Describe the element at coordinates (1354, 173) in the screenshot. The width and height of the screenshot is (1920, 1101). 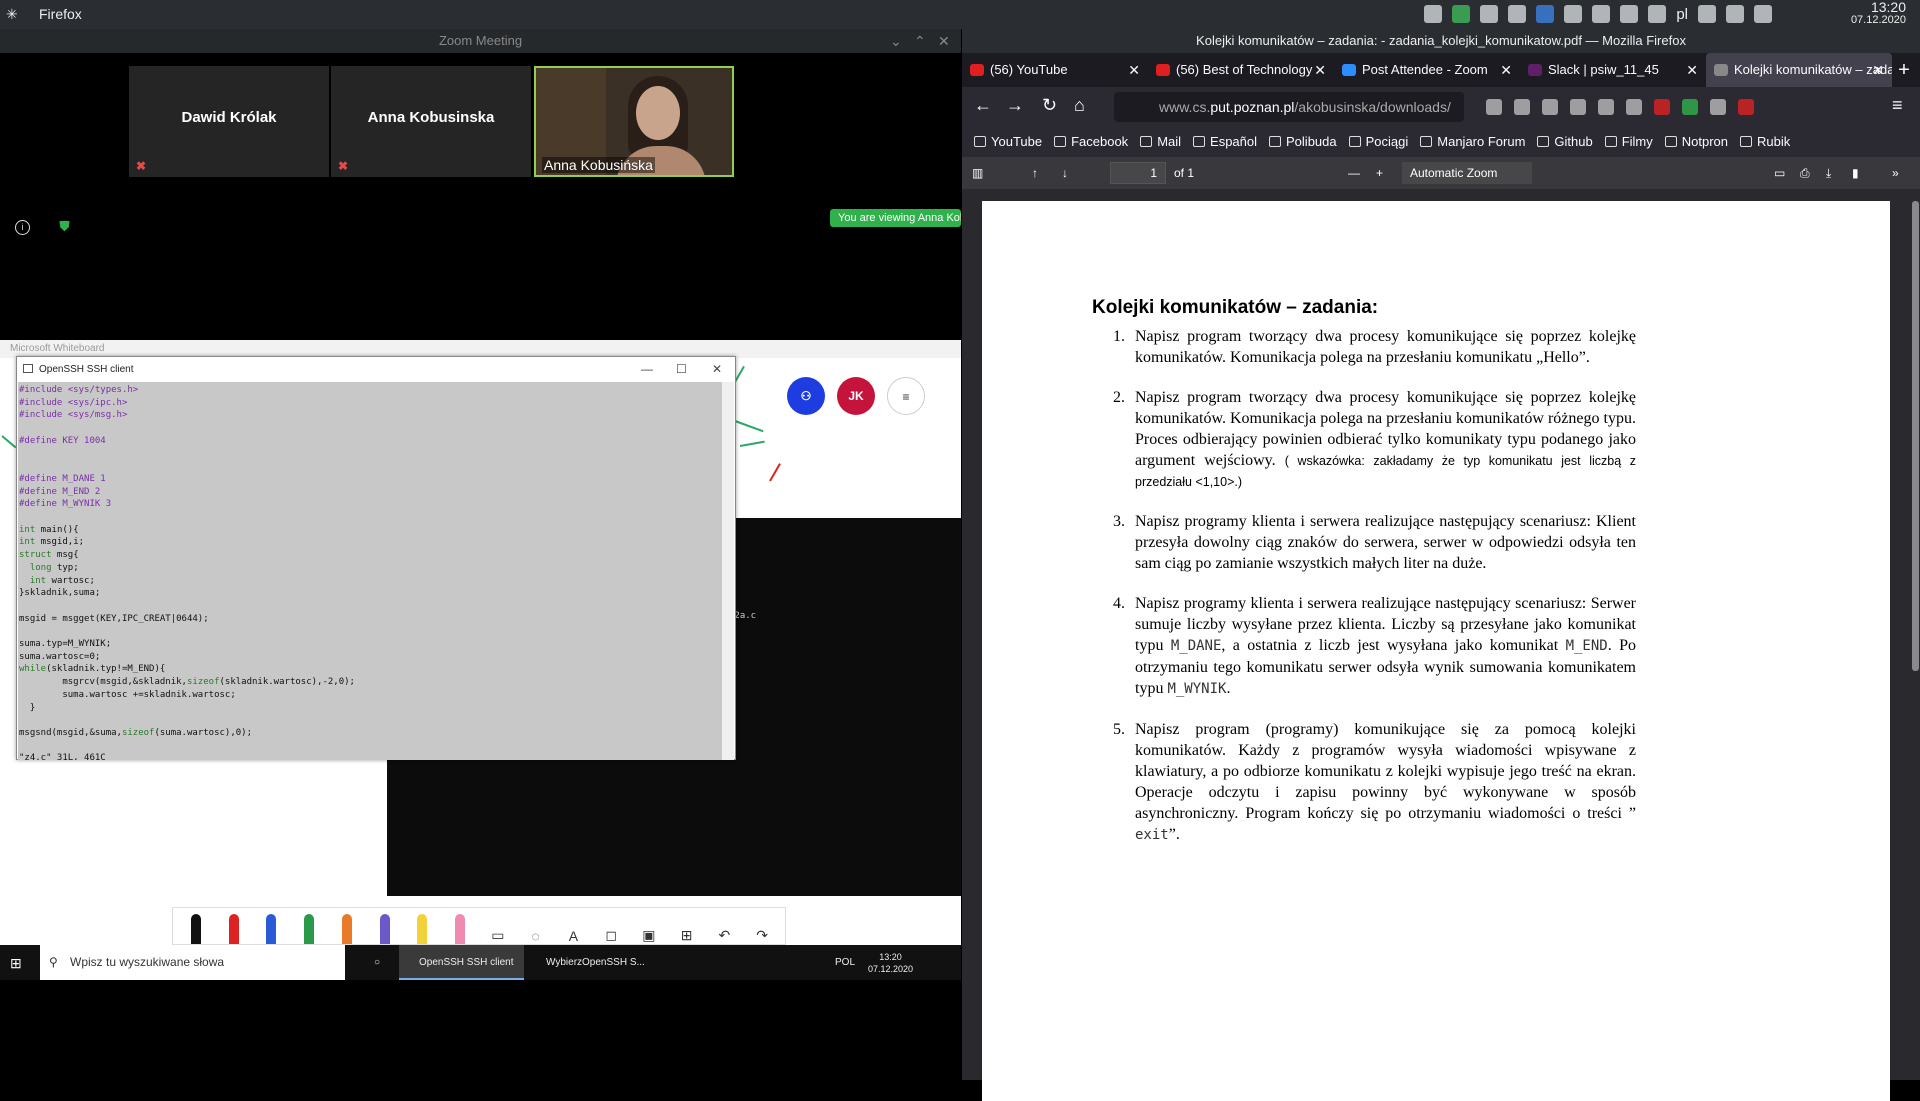
I see `zoom-out-icon: —` at that location.